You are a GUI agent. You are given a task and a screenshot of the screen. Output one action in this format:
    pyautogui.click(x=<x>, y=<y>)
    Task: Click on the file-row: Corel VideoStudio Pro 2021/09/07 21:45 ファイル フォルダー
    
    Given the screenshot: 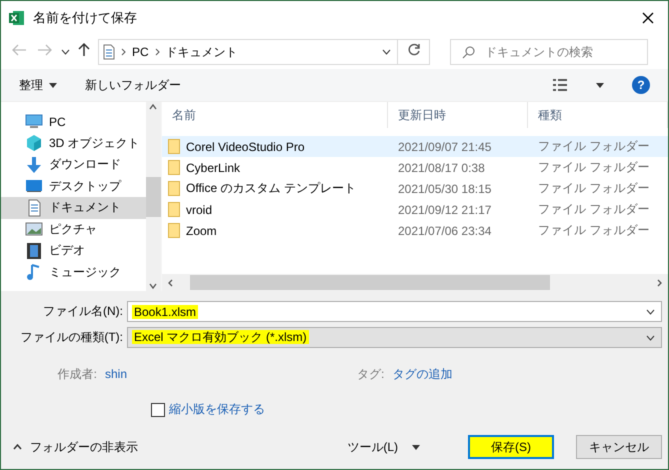 What is the action you would take?
    pyautogui.click(x=415, y=146)
    